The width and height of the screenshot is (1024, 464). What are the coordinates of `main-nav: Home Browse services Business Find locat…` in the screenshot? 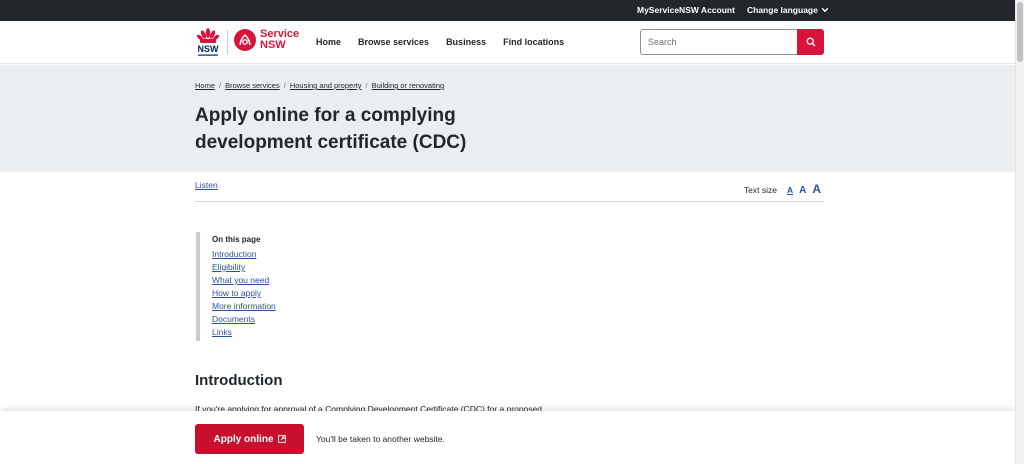 It's located at (448, 42).